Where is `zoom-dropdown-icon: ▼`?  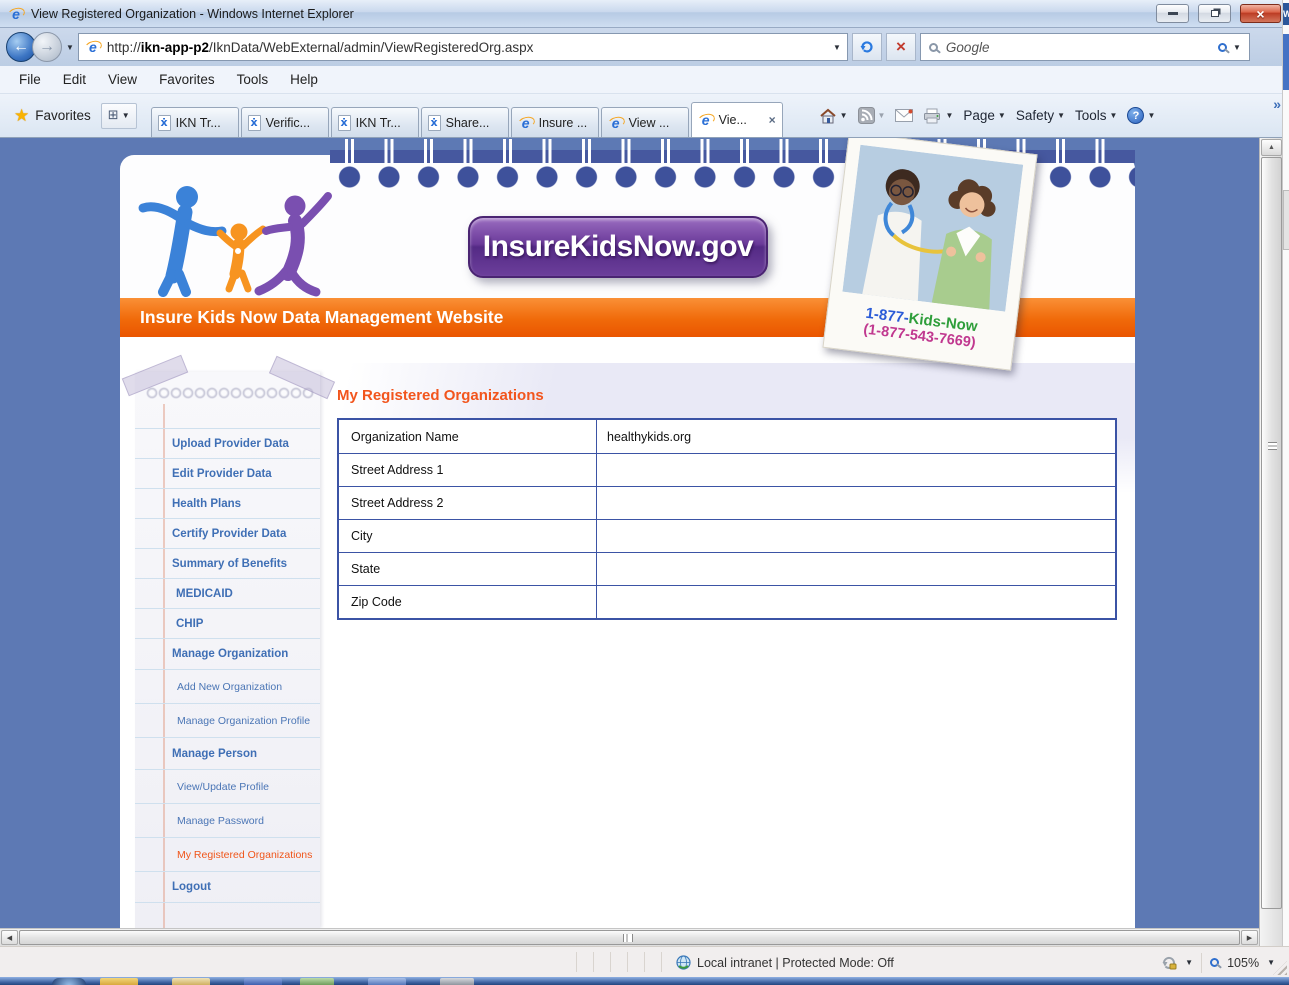 zoom-dropdown-icon: ▼ is located at coordinates (1271, 962).